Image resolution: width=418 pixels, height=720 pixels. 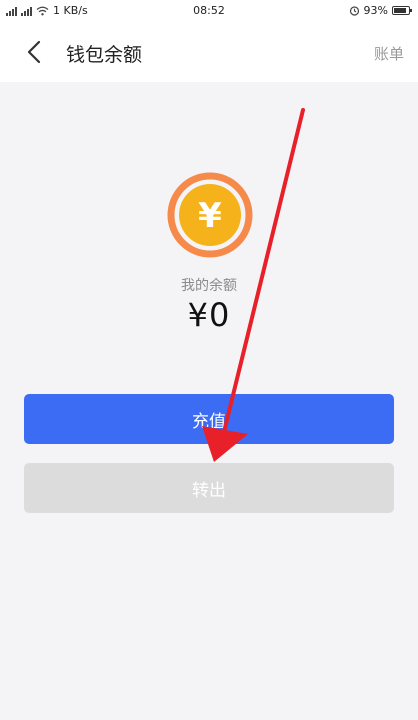 What do you see at coordinates (209, 11) in the screenshot?
I see `status-bar: 1 KB/s 08:52 93%` at bounding box center [209, 11].